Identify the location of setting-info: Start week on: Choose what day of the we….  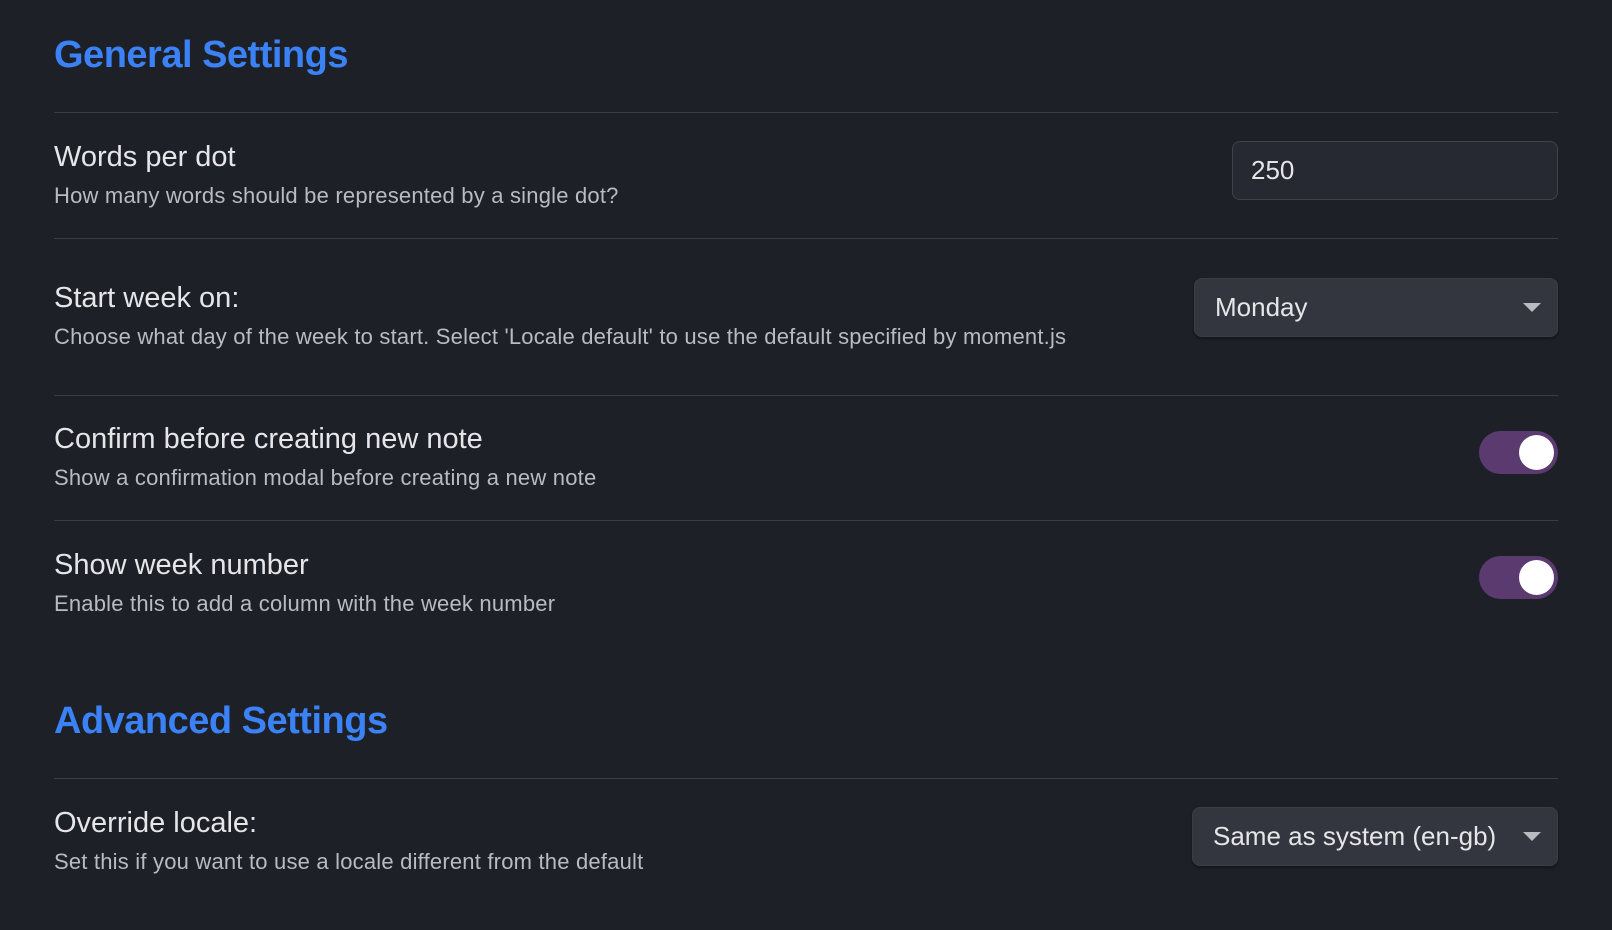
(560, 317).